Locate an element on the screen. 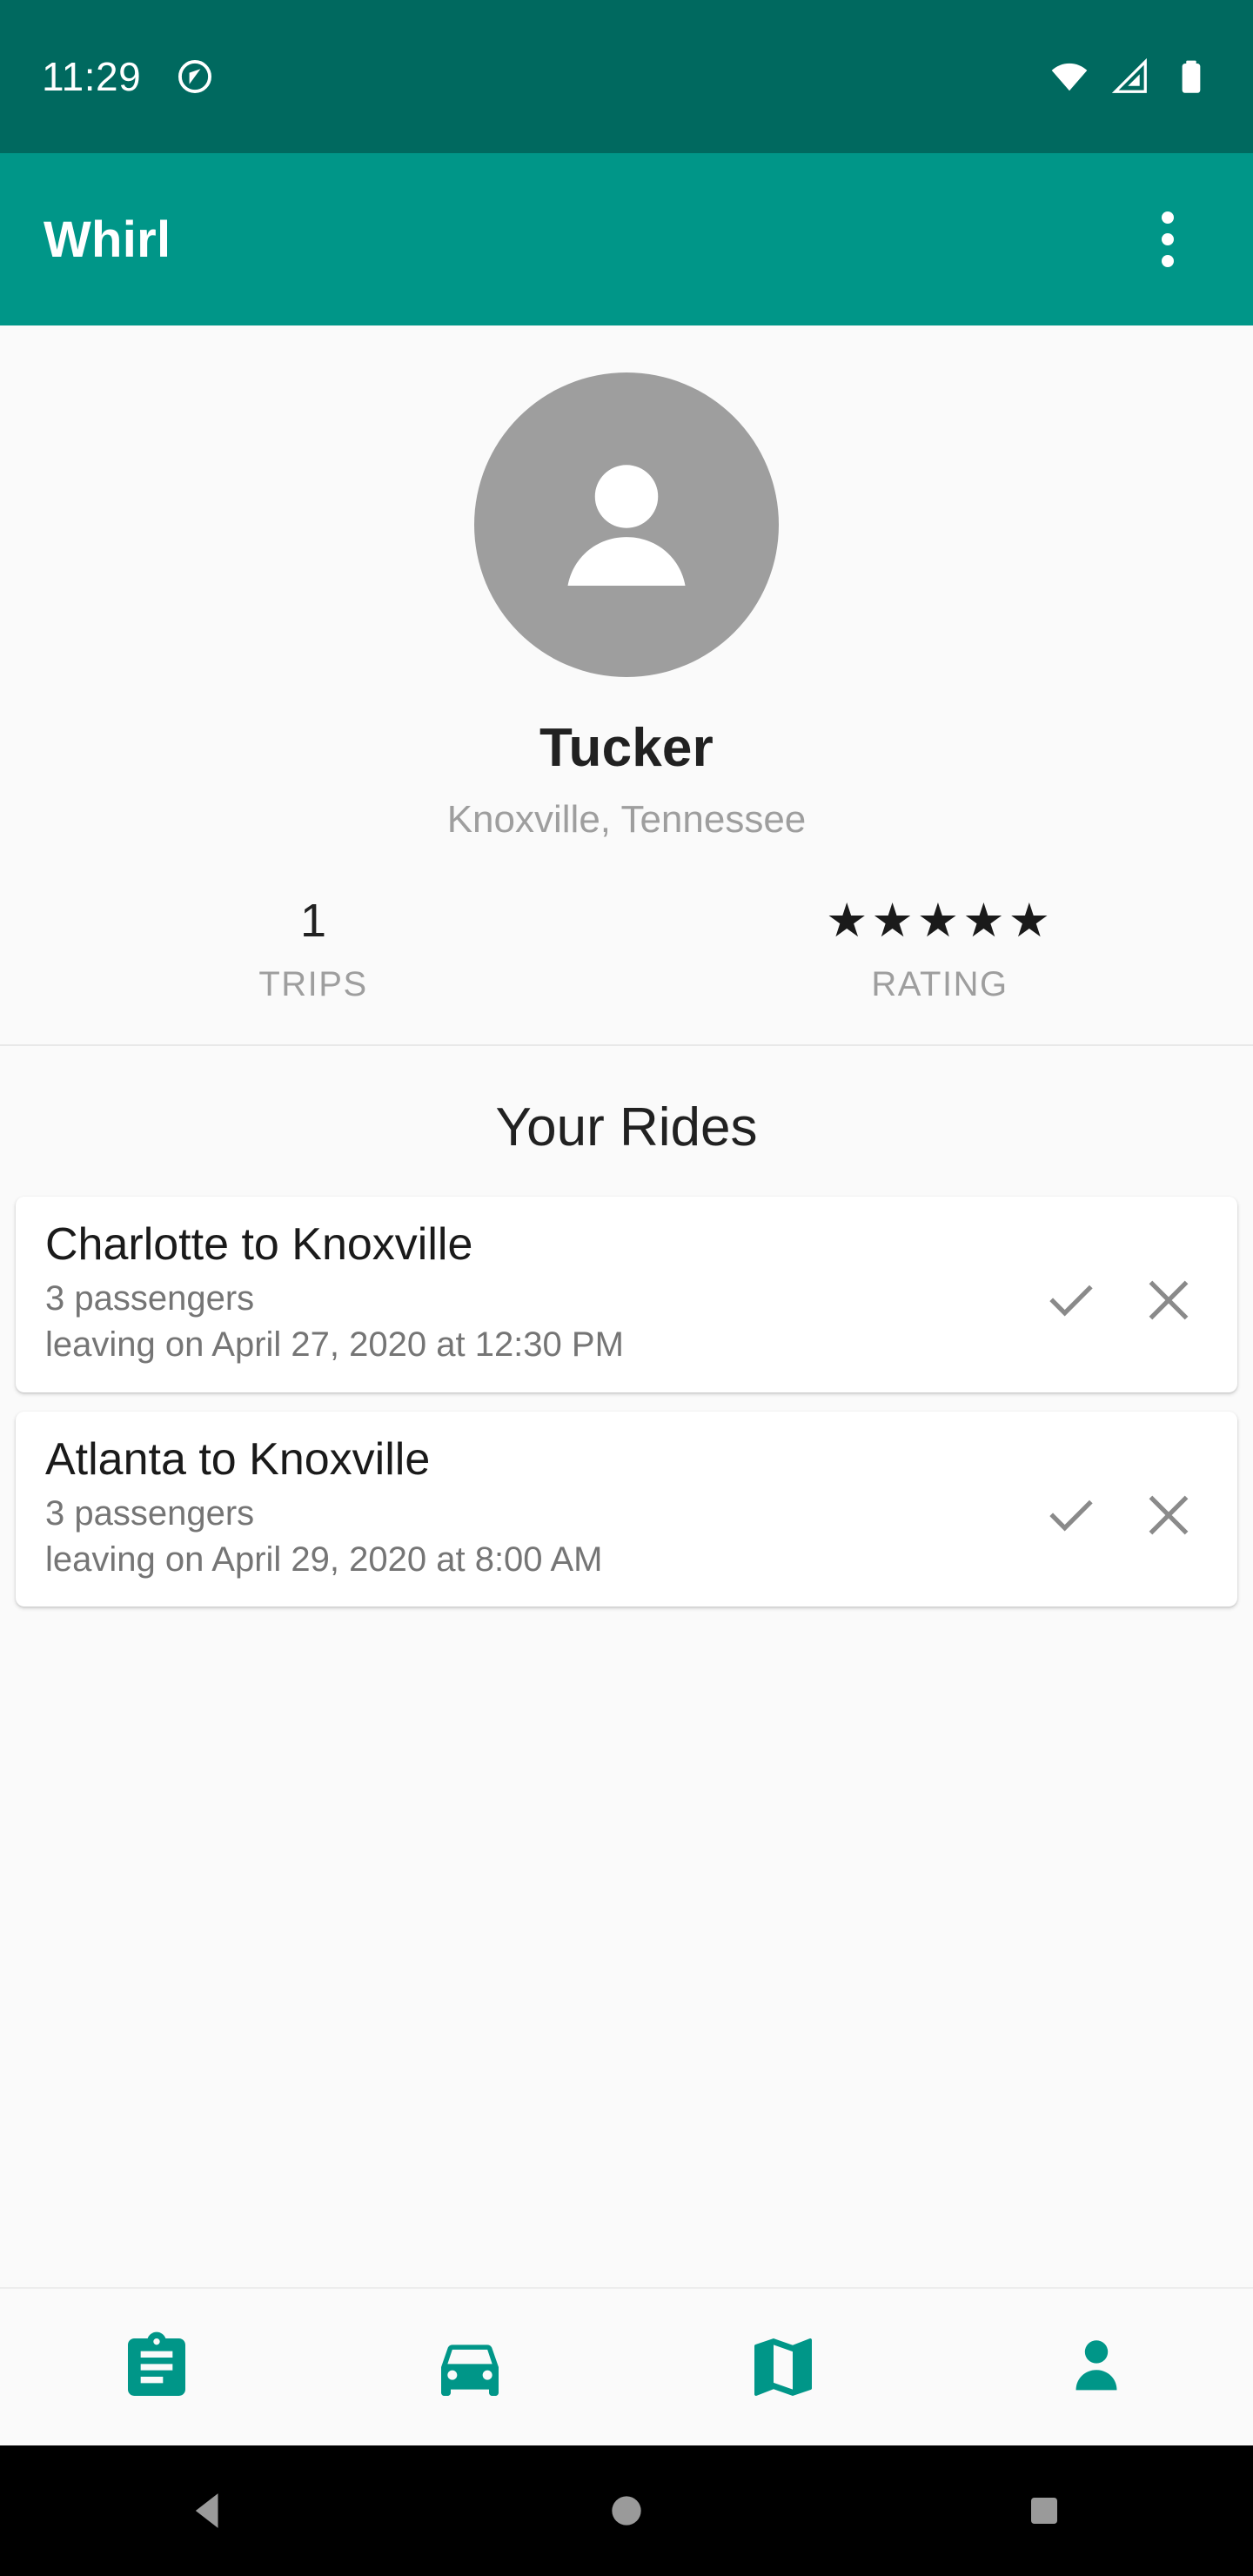  rating-stars: ★★★★★ is located at coordinates (940, 921).